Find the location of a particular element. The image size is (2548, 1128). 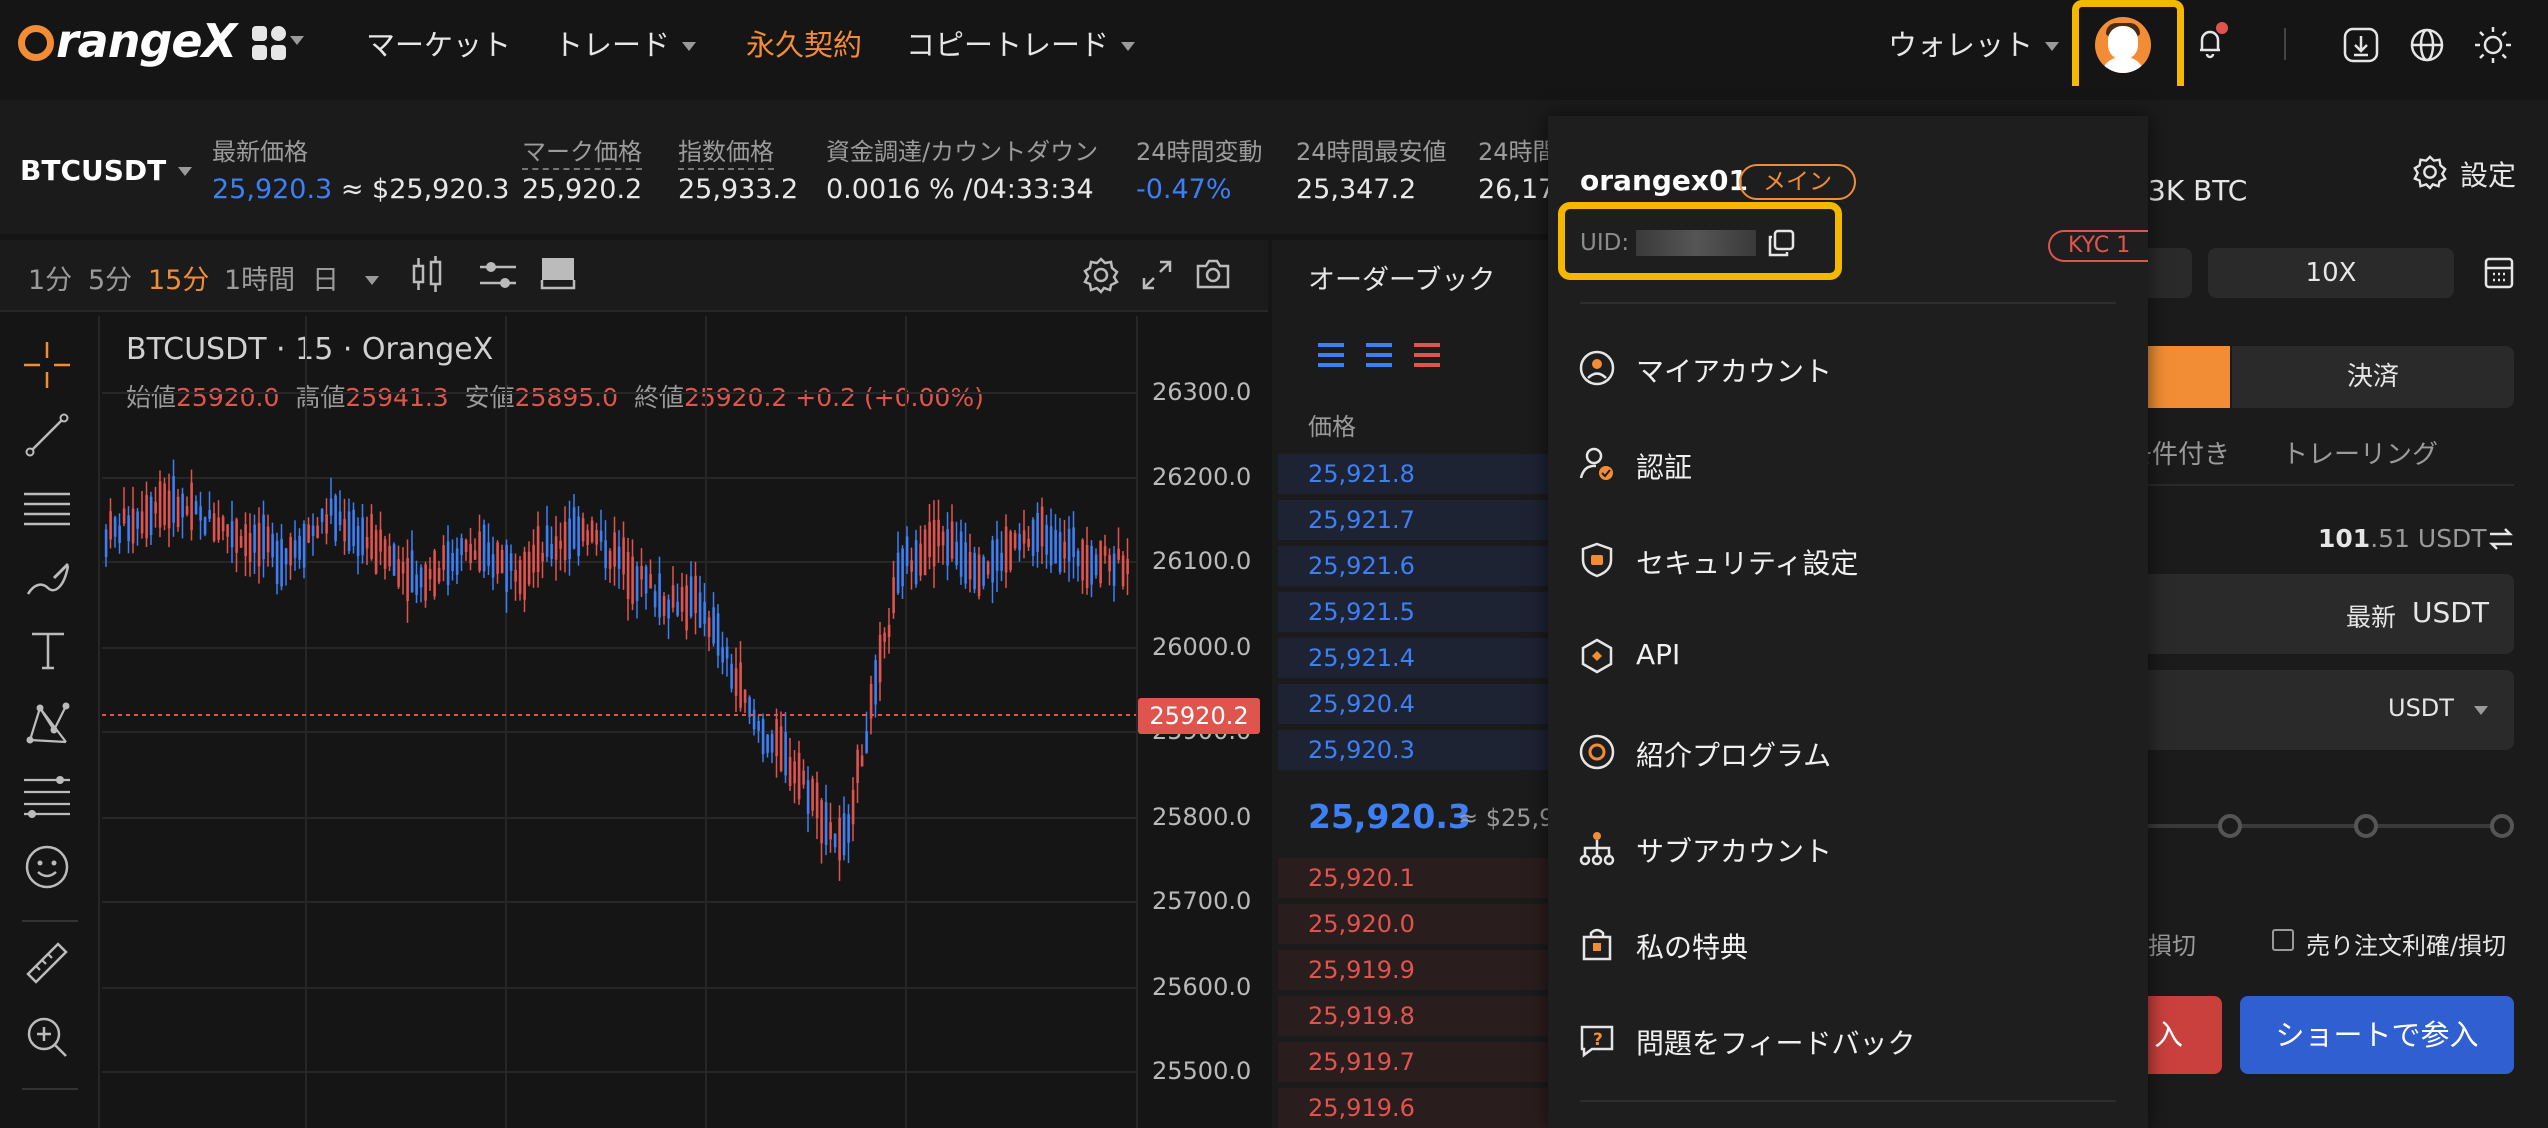

nav-wallet: ウォレット is located at coordinates (1974, 43).